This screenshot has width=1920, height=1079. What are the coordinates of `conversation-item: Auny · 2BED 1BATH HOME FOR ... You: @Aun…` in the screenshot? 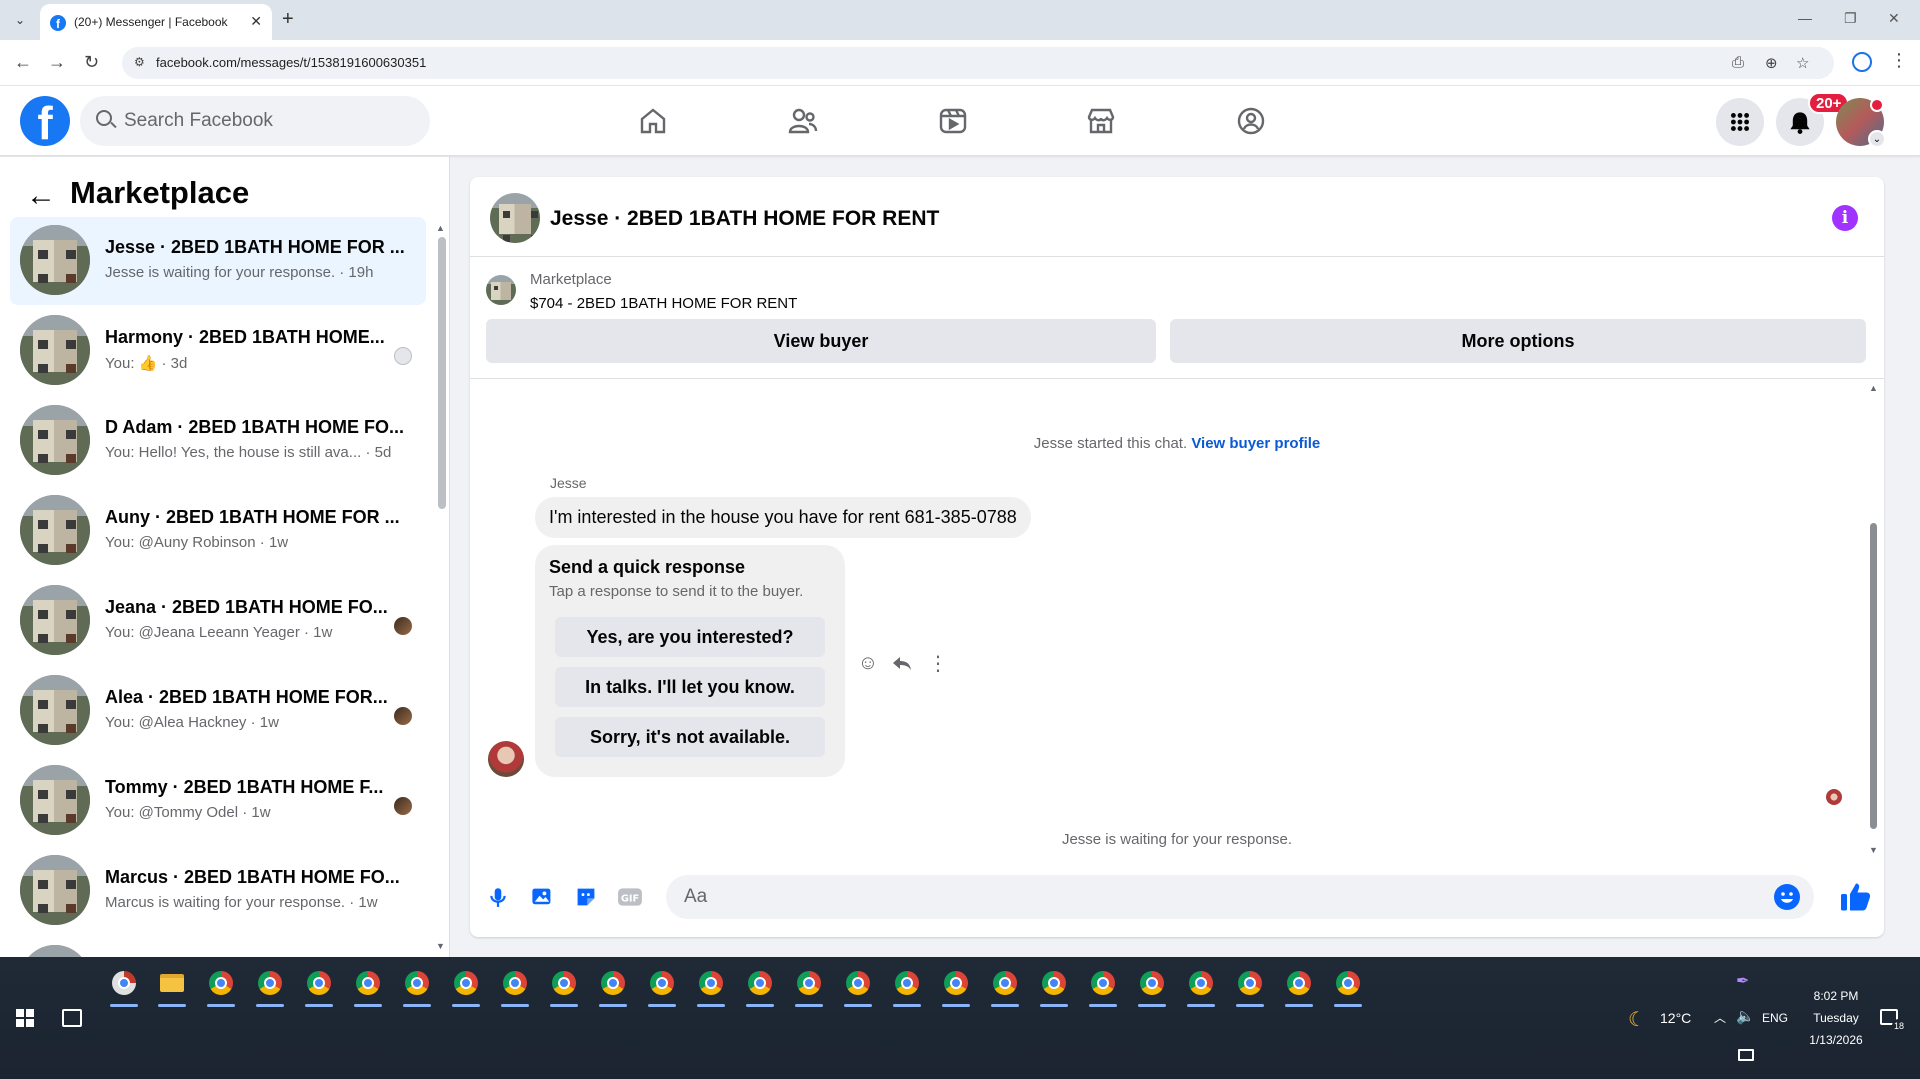 It's located at (218, 531).